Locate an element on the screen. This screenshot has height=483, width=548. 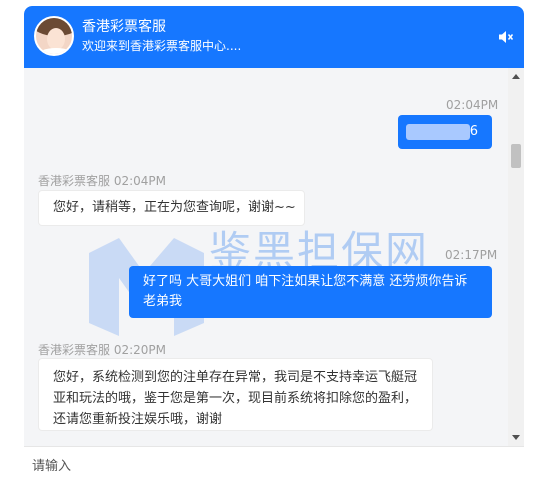
input-bar is located at coordinates (274, 464).